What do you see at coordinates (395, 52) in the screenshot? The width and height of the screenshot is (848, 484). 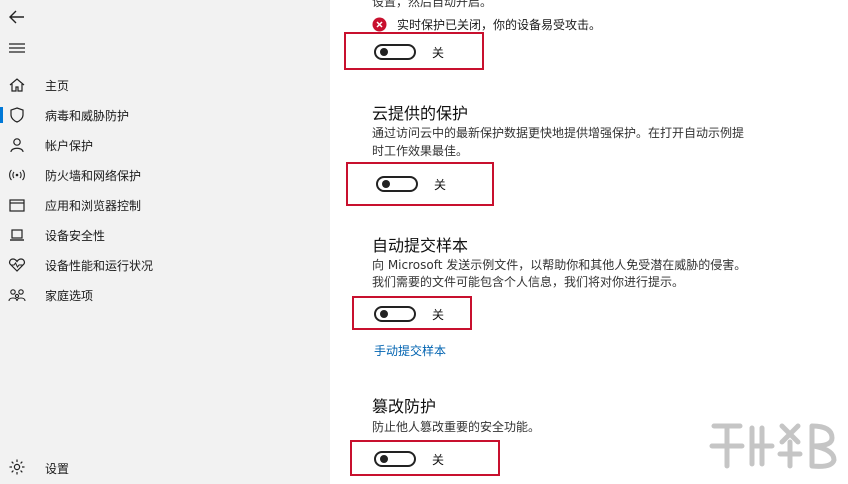 I see `realtime-protection-toggle` at bounding box center [395, 52].